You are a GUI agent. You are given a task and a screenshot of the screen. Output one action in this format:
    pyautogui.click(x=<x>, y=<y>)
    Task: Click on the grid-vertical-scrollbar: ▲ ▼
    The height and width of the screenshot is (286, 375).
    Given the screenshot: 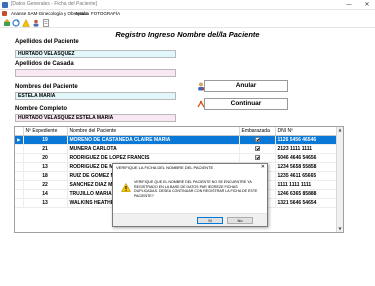 What is the action you would take?
    pyautogui.click(x=339, y=179)
    